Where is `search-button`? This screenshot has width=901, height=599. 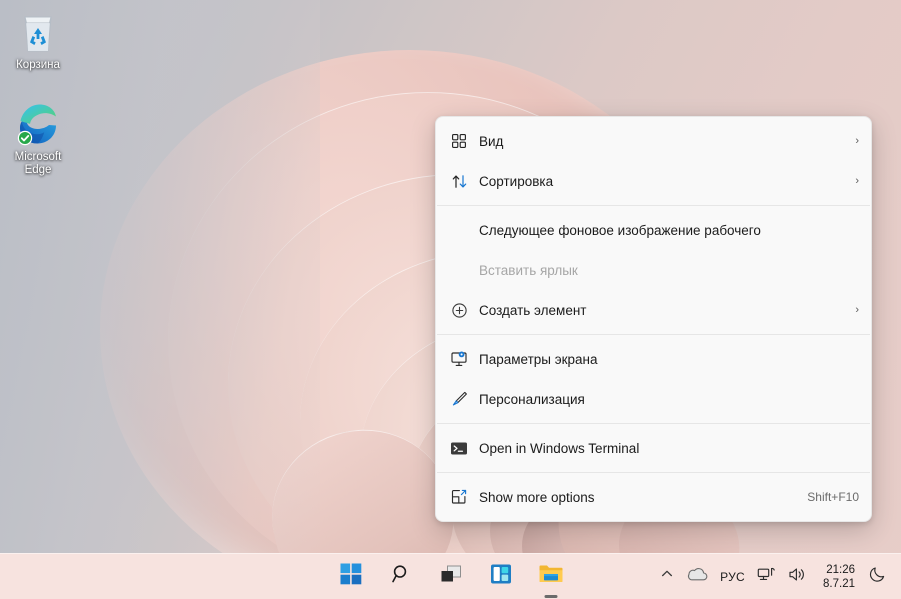 search-button is located at coordinates (401, 577).